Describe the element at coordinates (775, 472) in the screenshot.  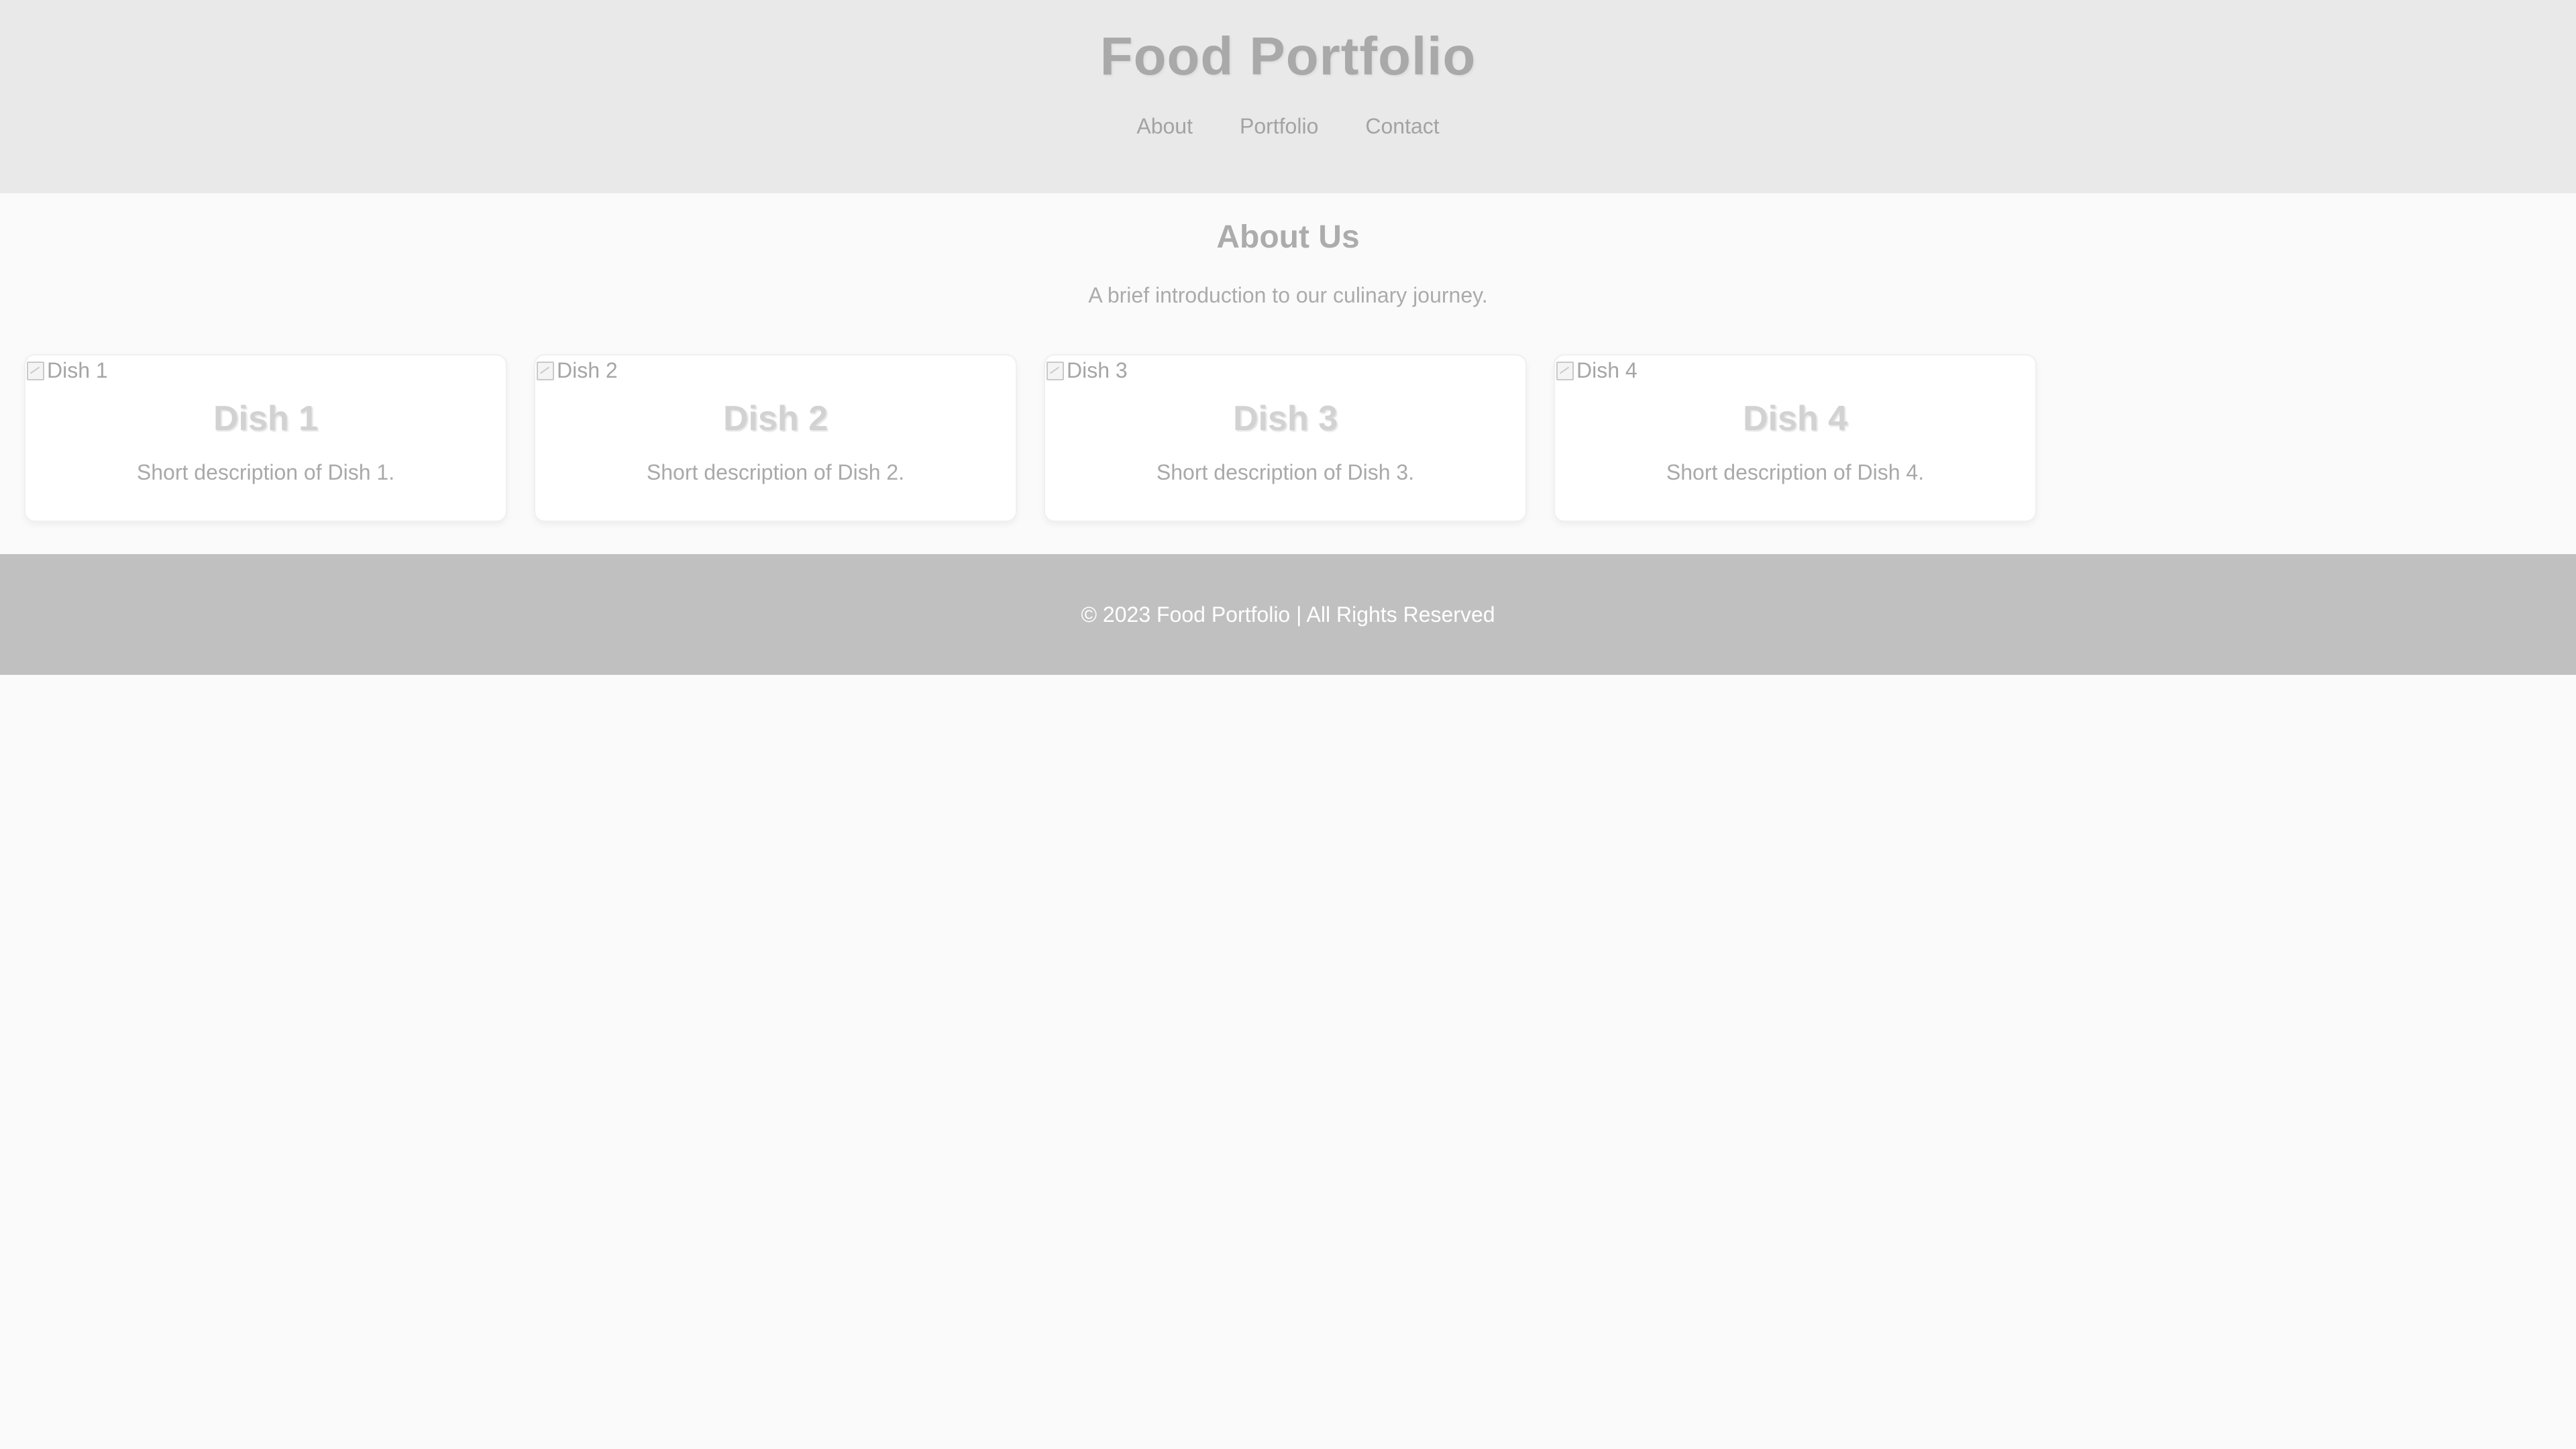
I see `card-description: Short description of Dish 2.` at that location.